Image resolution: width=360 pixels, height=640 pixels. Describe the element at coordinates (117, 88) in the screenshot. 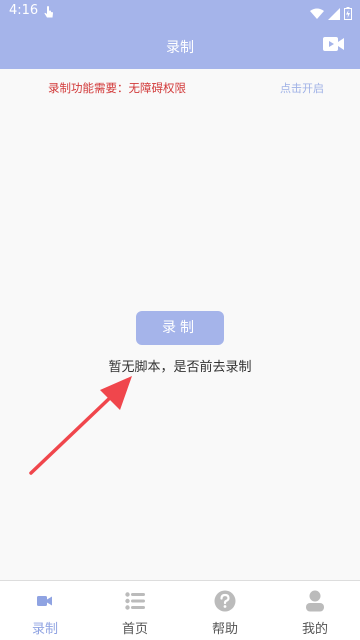

I see `notice-text: 录制功能需要：无障碍权限` at that location.